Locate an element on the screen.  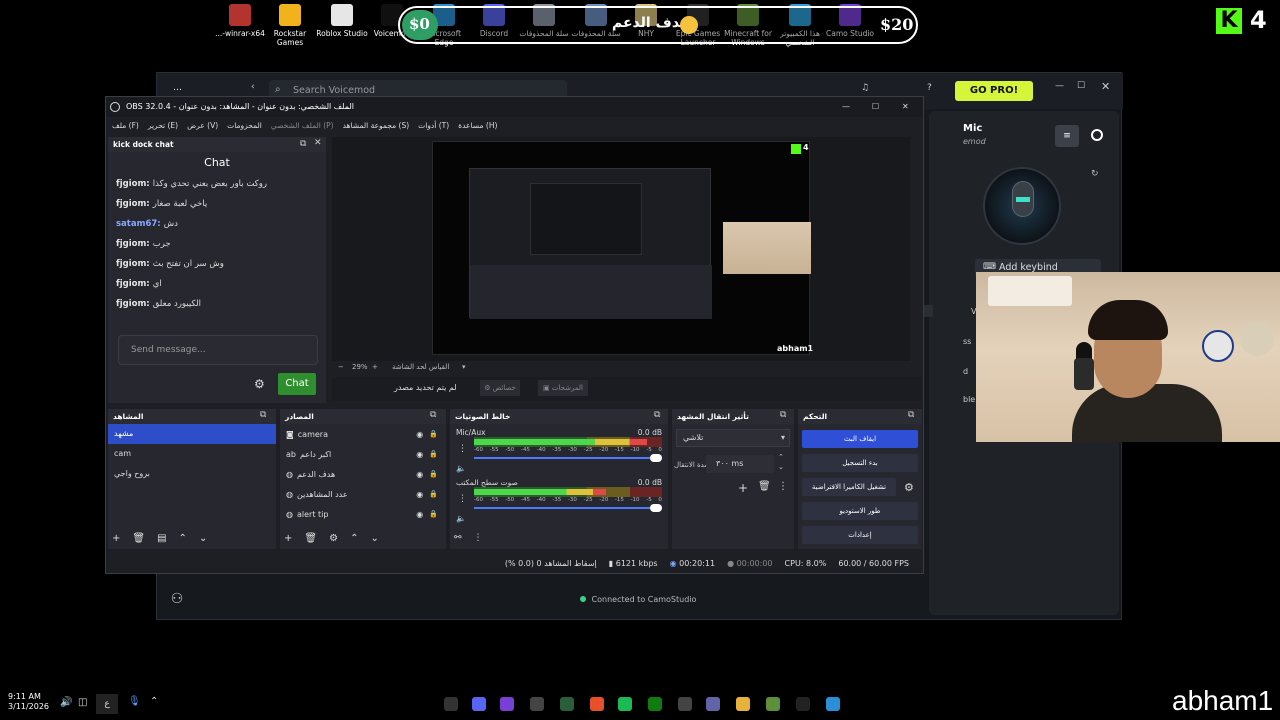
toggle-icon is located at coordinates (1097, 135).